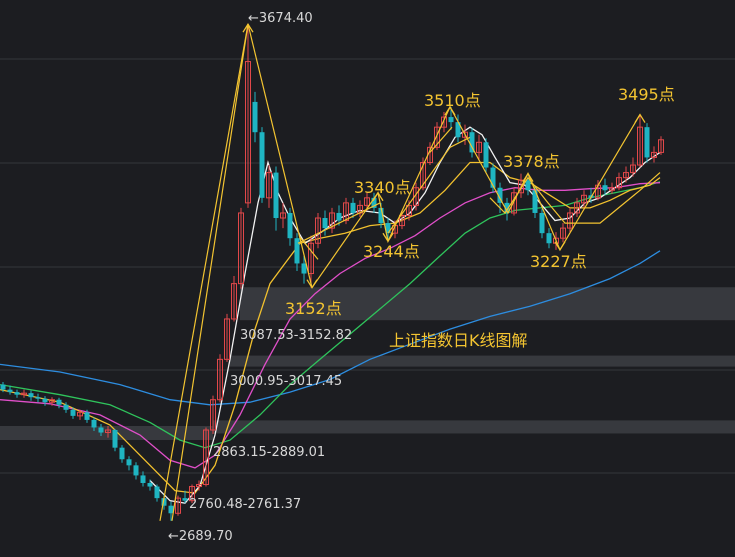 This screenshot has width=735, height=557. Describe the element at coordinates (558, 261) in the screenshot. I see `wave-label-3227: 3227点` at that location.